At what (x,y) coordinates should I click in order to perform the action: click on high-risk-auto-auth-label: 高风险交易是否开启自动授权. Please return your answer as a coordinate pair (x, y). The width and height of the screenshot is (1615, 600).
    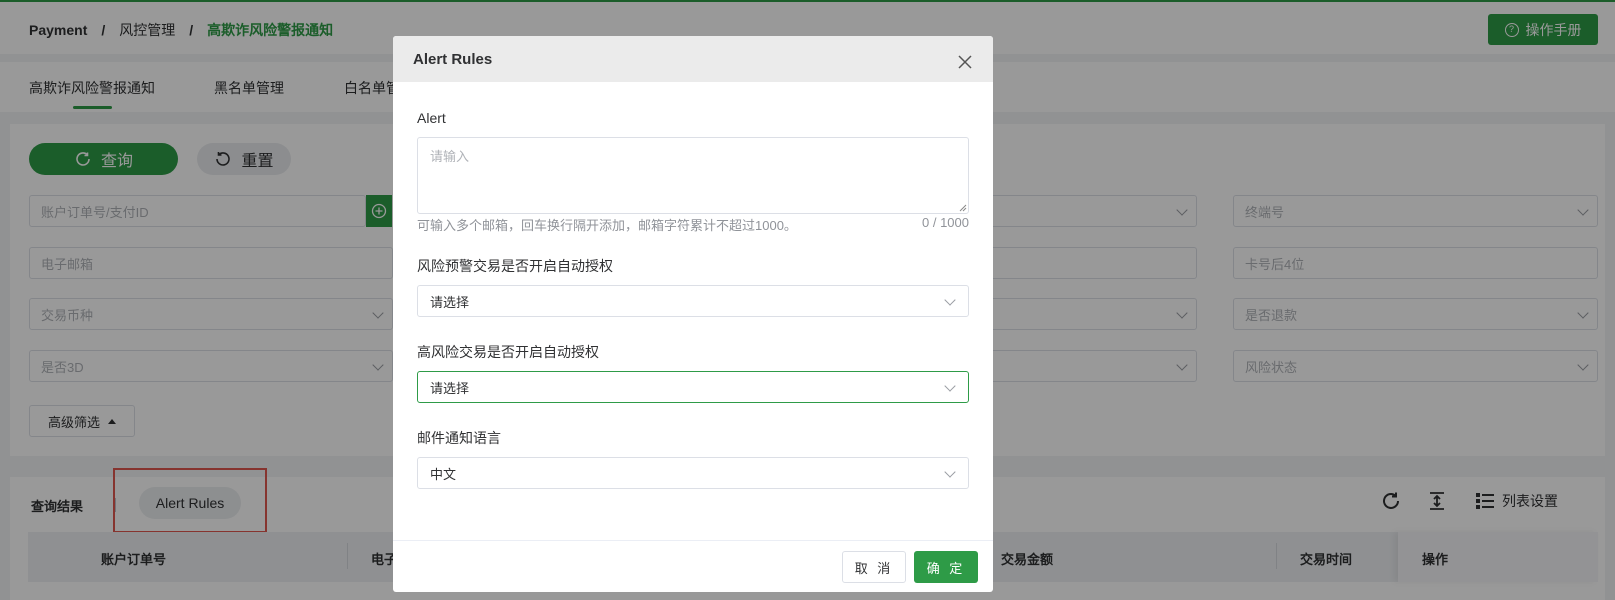
    Looking at the image, I should click on (508, 352).